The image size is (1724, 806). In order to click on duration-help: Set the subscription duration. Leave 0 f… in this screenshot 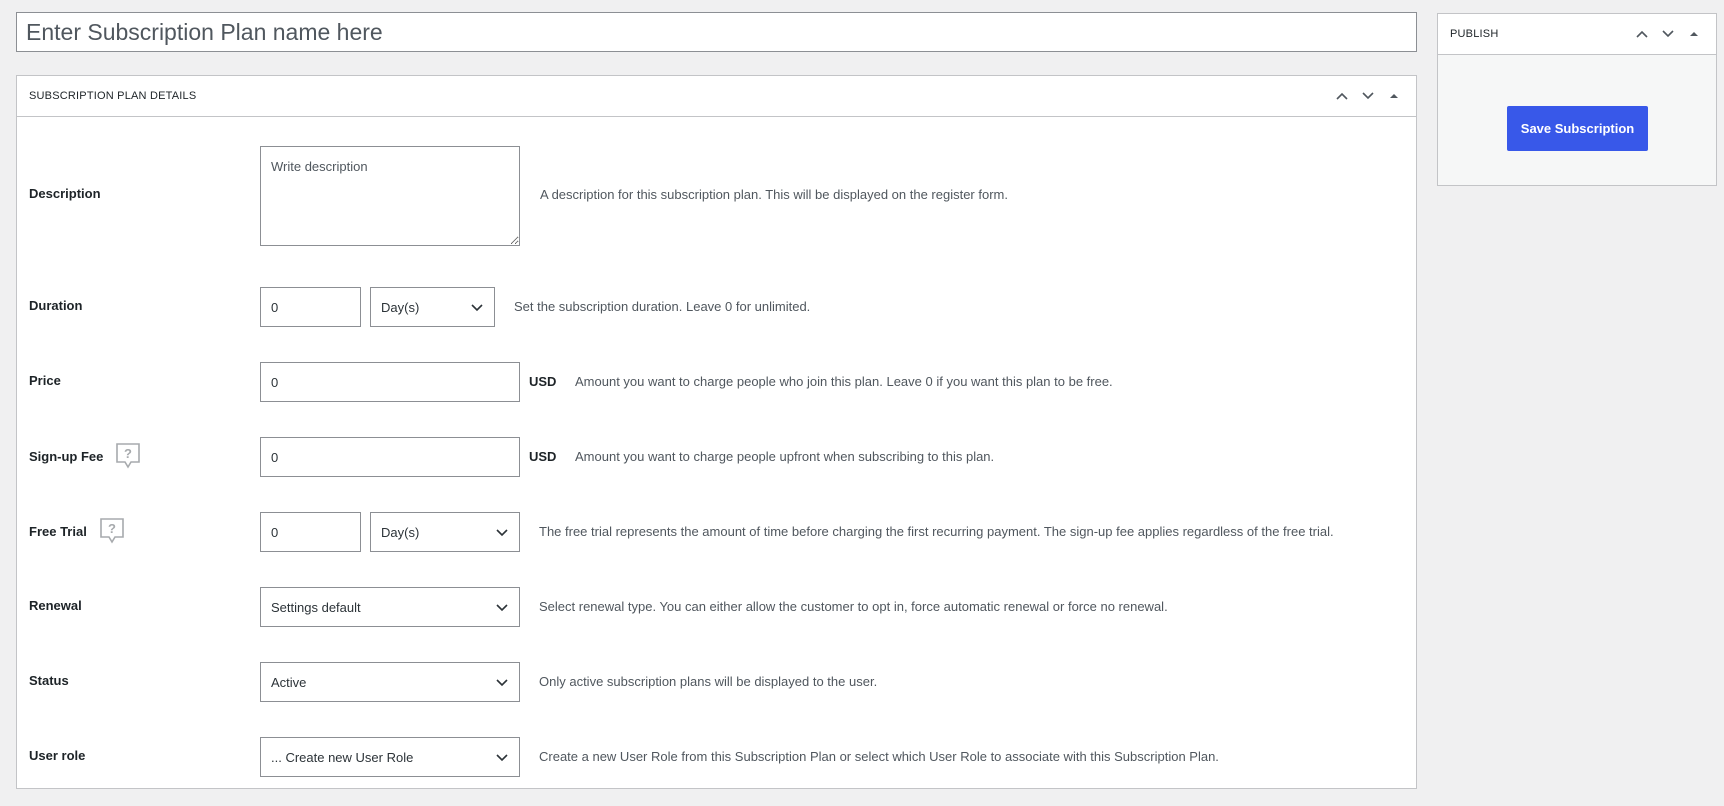, I will do `click(662, 306)`.